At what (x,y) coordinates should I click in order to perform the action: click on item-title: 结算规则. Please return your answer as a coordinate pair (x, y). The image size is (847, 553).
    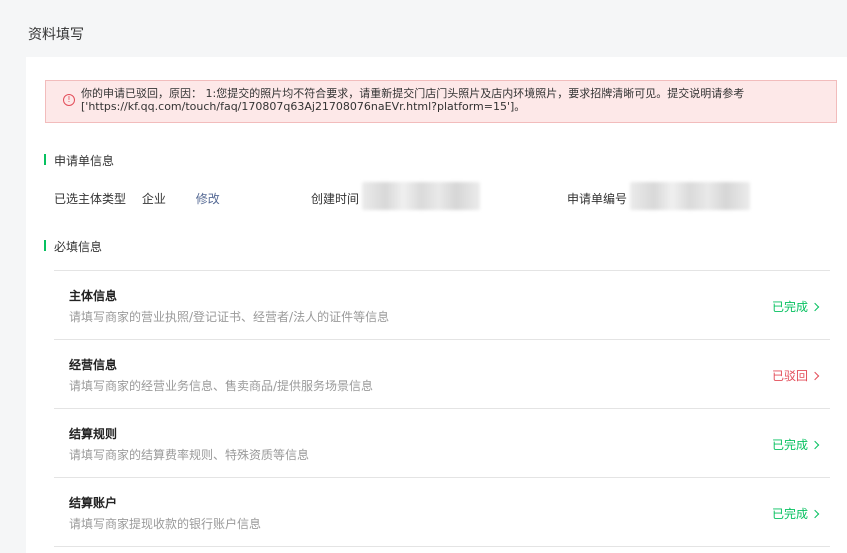
    Looking at the image, I should click on (93, 434).